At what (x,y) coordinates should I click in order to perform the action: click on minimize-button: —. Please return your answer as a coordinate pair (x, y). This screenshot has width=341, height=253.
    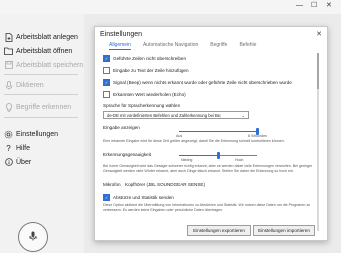
    Looking at the image, I should click on (299, 6).